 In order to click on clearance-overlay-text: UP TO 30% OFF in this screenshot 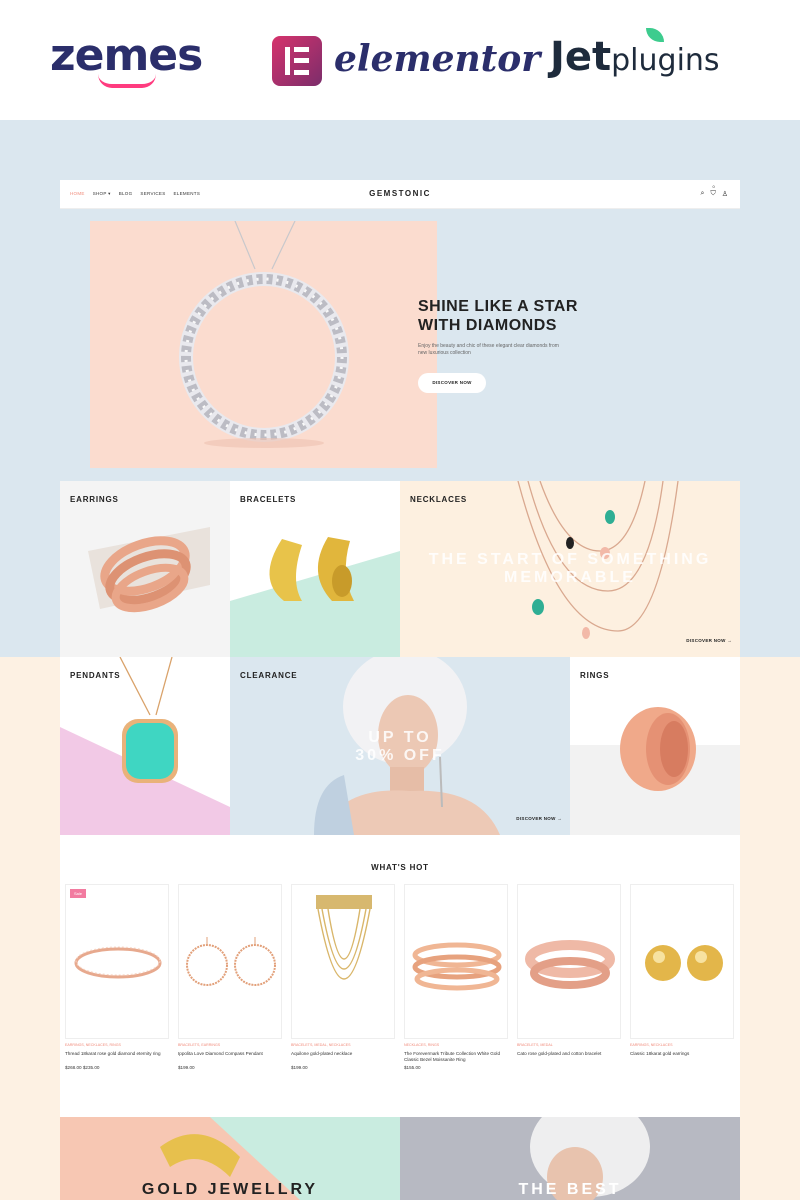, I will do `click(400, 747)`.